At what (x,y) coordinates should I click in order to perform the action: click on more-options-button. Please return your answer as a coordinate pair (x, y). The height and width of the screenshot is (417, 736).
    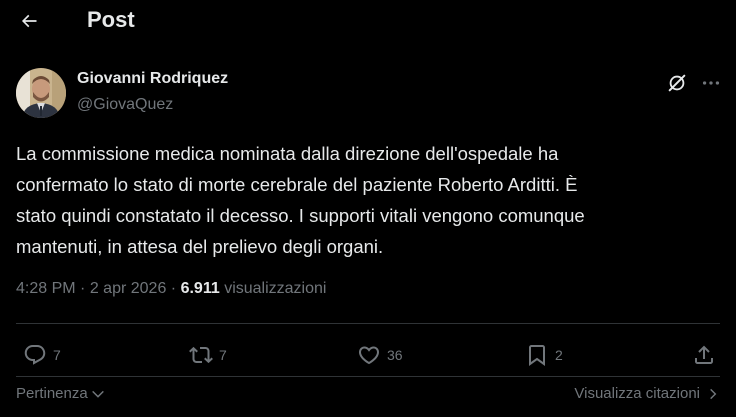
    Looking at the image, I should click on (711, 83).